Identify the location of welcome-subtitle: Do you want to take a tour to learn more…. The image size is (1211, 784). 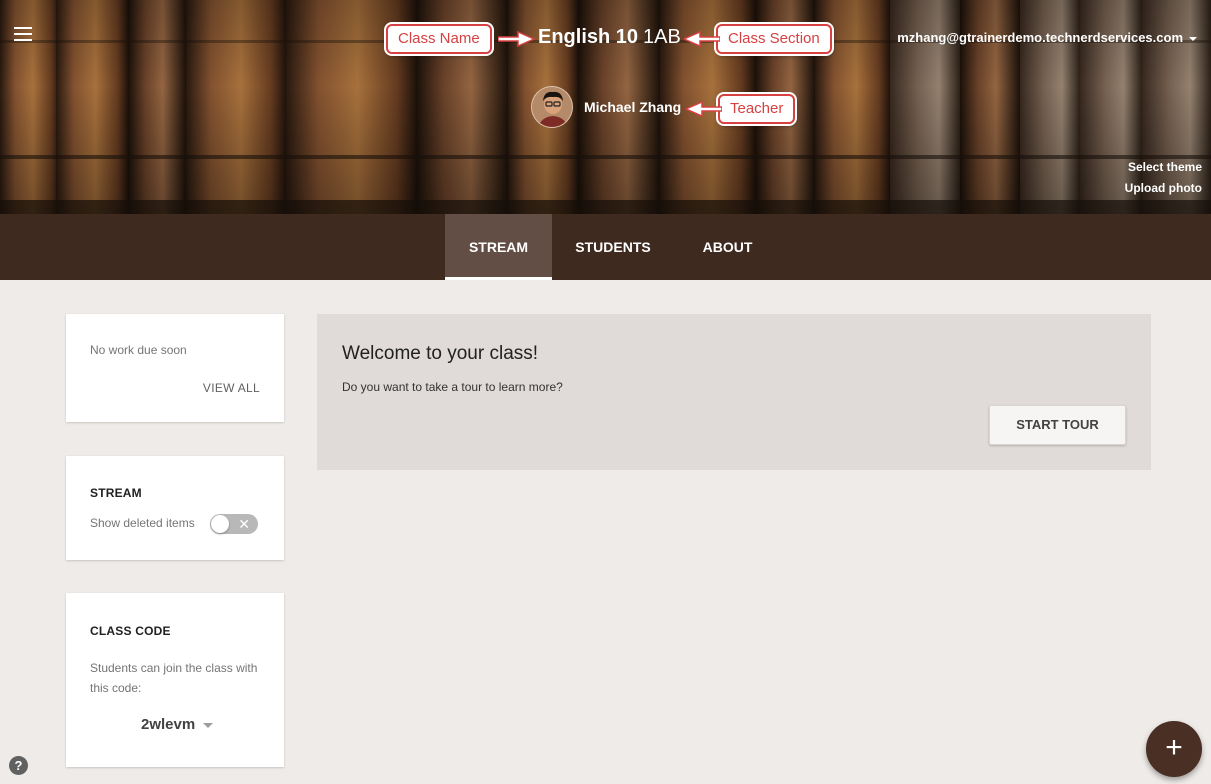
(452, 387).